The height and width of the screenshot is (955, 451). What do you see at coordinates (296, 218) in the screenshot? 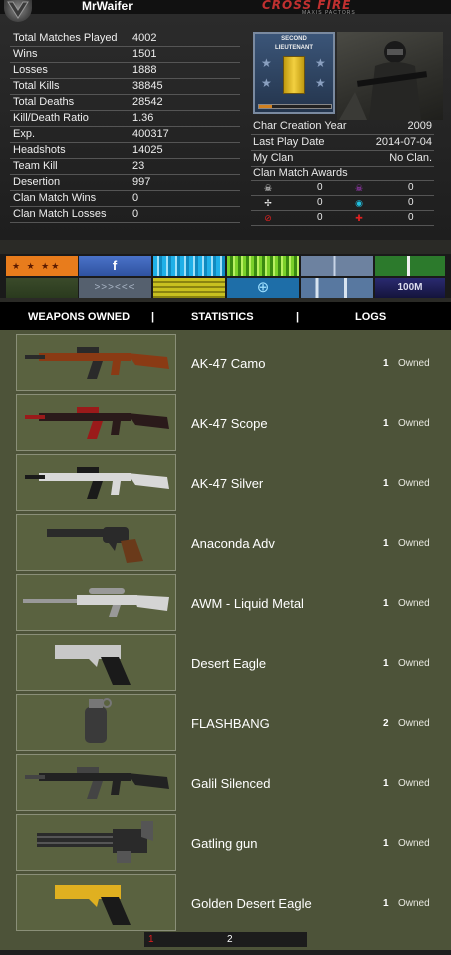
I see `award-cell: ⊘ 0` at bounding box center [296, 218].